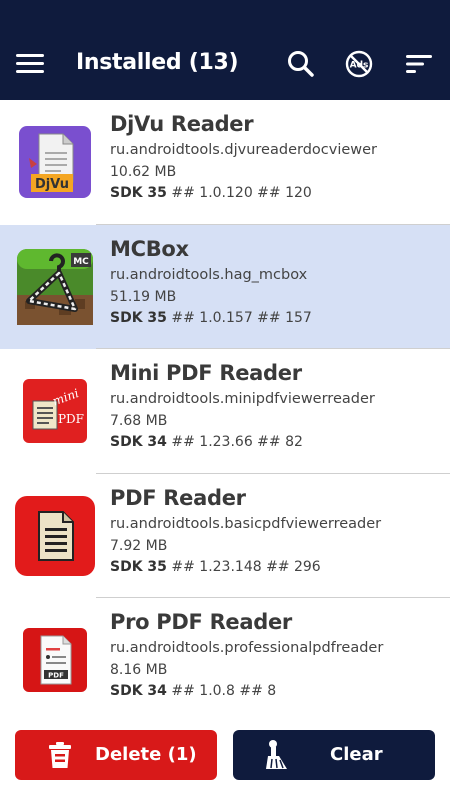 The height and width of the screenshot is (800, 450). Describe the element at coordinates (55, 535) in the screenshot. I see `pdf-document-icon` at that location.